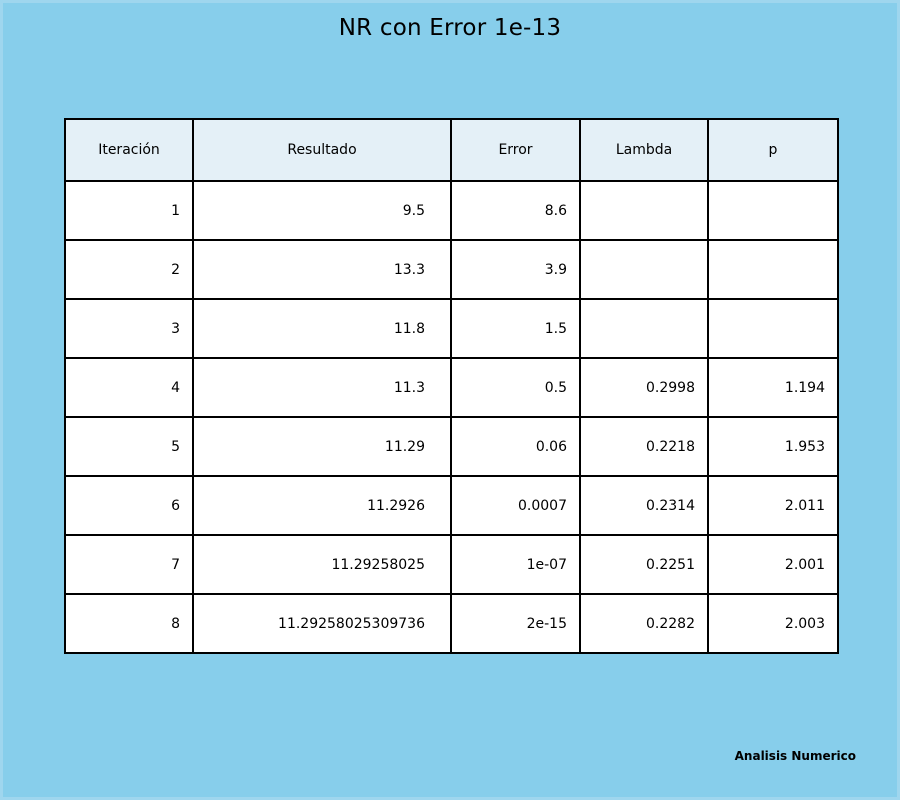  I want to click on cell-error: 8.6, so click(515, 210).